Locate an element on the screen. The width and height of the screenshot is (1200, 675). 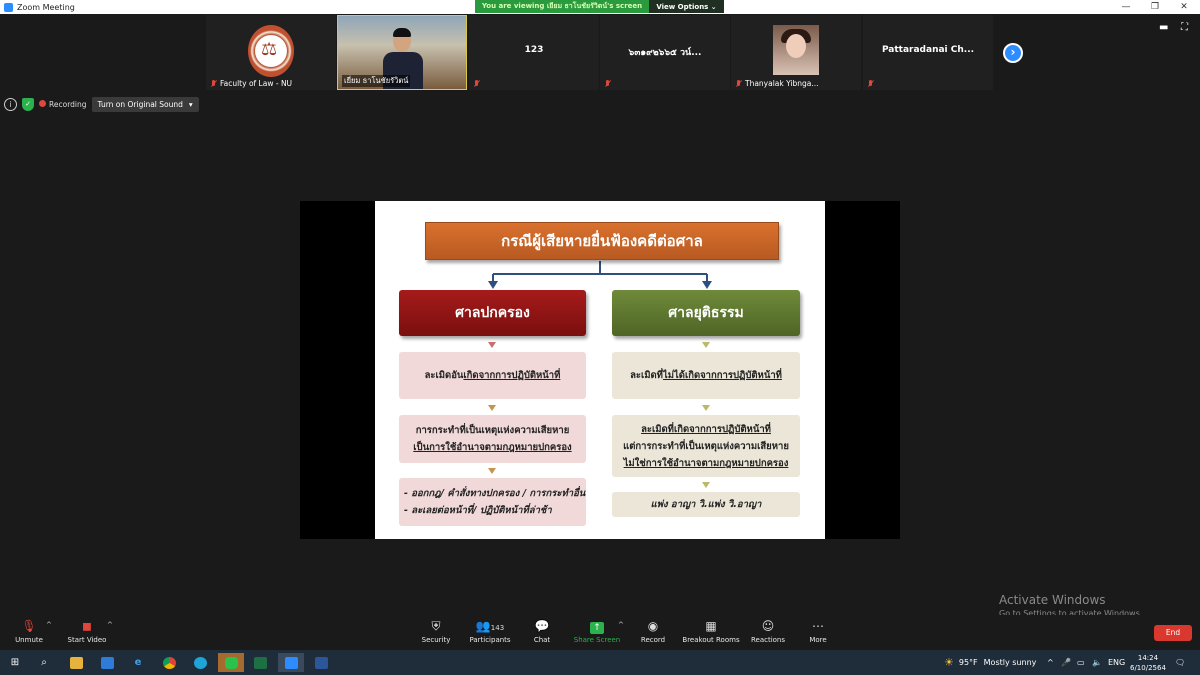
audio-options-chevron-icon: ^ is located at coordinates (49, 625).